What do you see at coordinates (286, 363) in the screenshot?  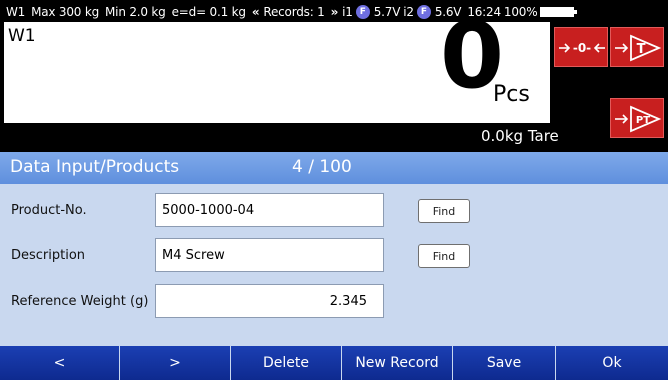 I see `delete-button: Delete` at bounding box center [286, 363].